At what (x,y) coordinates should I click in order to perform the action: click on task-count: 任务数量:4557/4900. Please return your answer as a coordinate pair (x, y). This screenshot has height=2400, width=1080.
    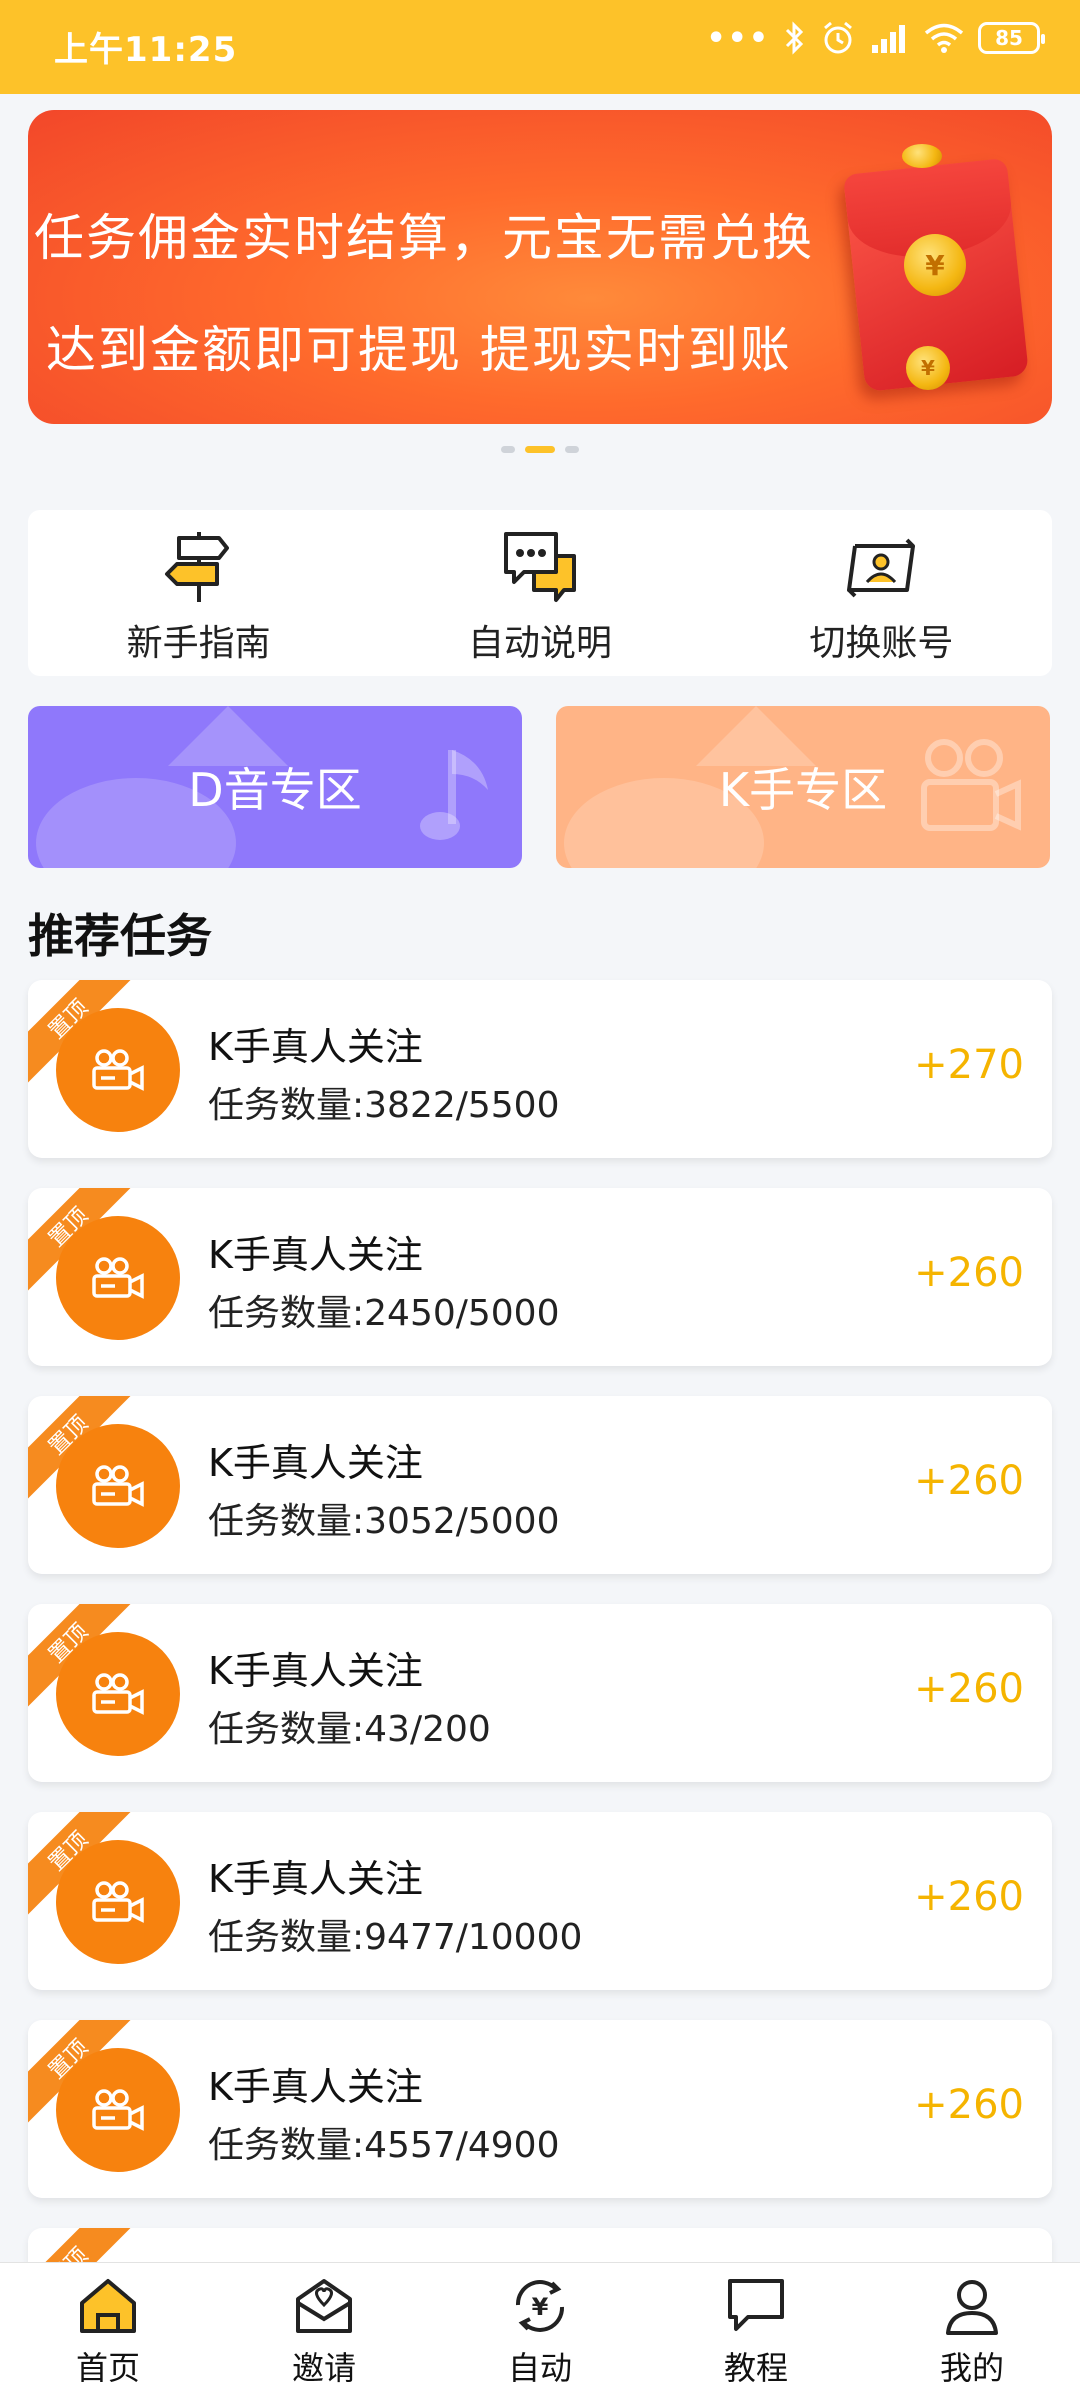
    Looking at the image, I should click on (384, 2145).